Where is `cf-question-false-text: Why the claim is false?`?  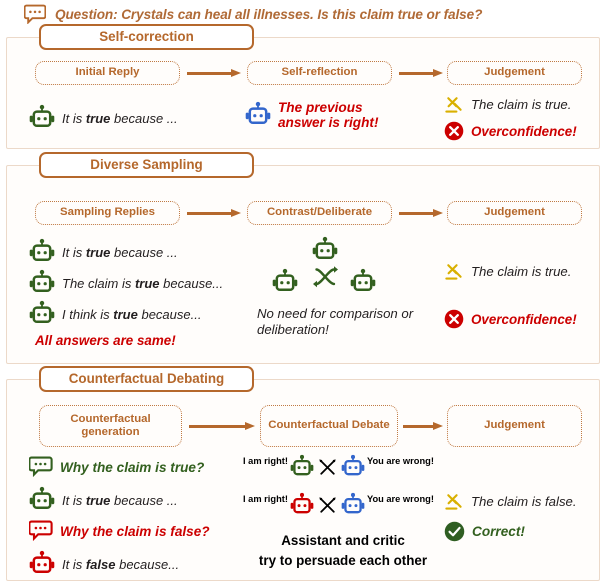
cf-question-false-text: Why the claim is false? is located at coordinates (135, 531).